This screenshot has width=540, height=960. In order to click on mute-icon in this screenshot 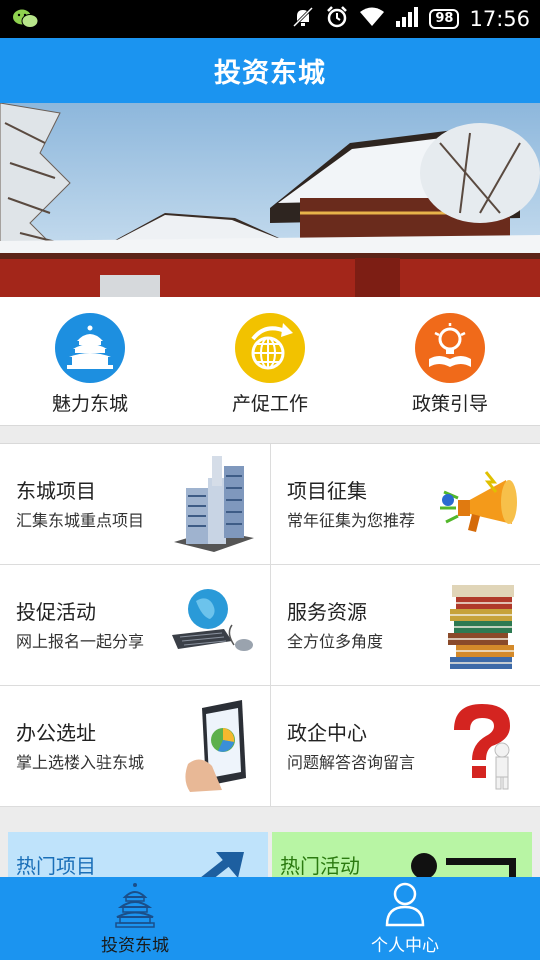, I will do `click(303, 19)`.